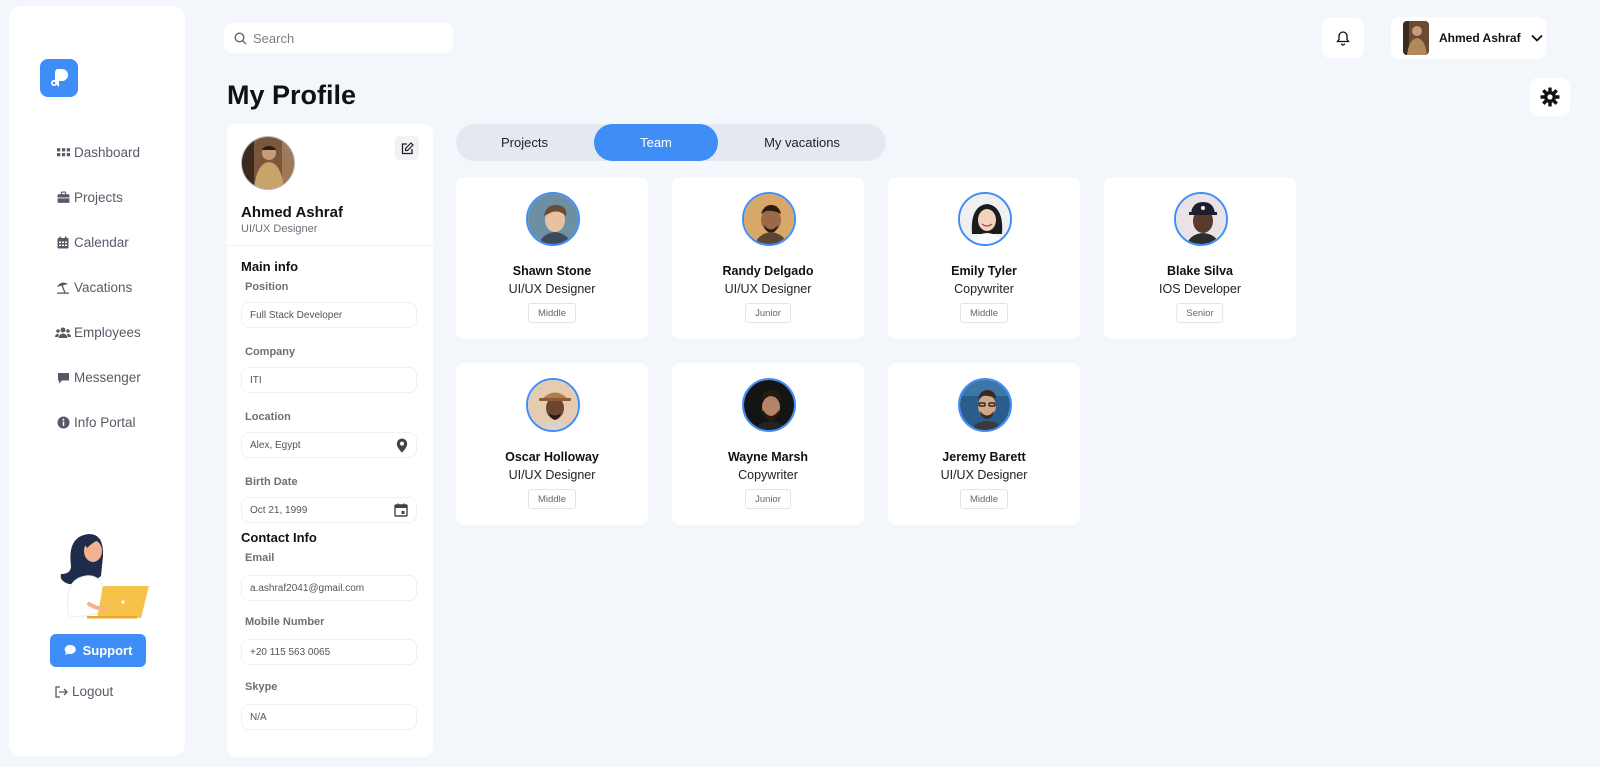 Image resolution: width=1600 pixels, height=767 pixels. Describe the element at coordinates (984, 457) in the screenshot. I see `member-name: Jeremy Barett` at that location.